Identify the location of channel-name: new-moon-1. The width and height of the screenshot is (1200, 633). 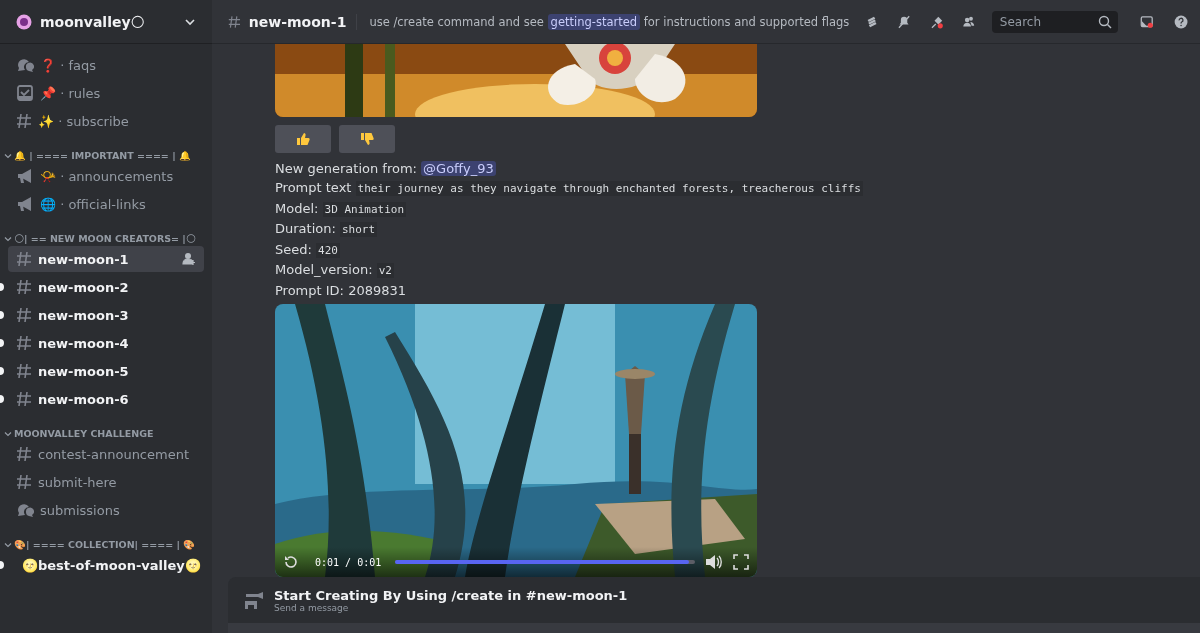
(84, 259).